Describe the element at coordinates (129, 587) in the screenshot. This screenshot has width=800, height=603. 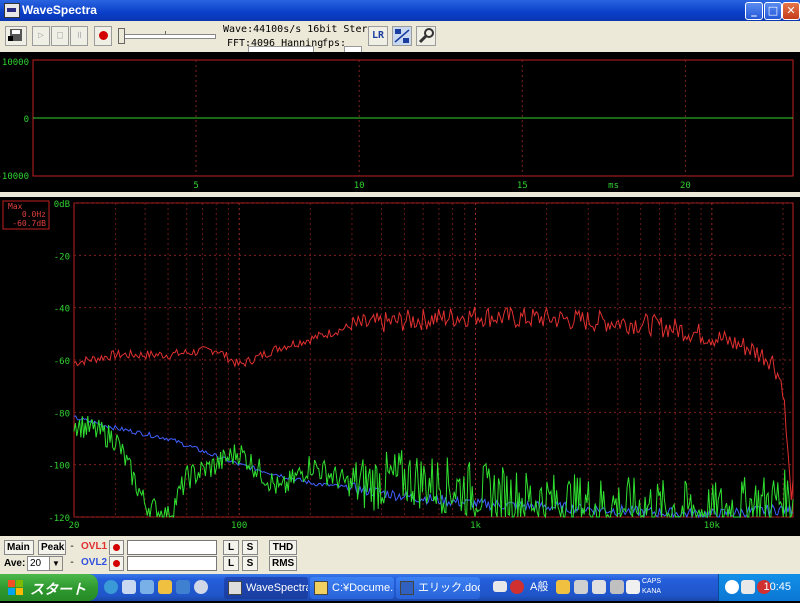
I see `outlook-icon` at that location.